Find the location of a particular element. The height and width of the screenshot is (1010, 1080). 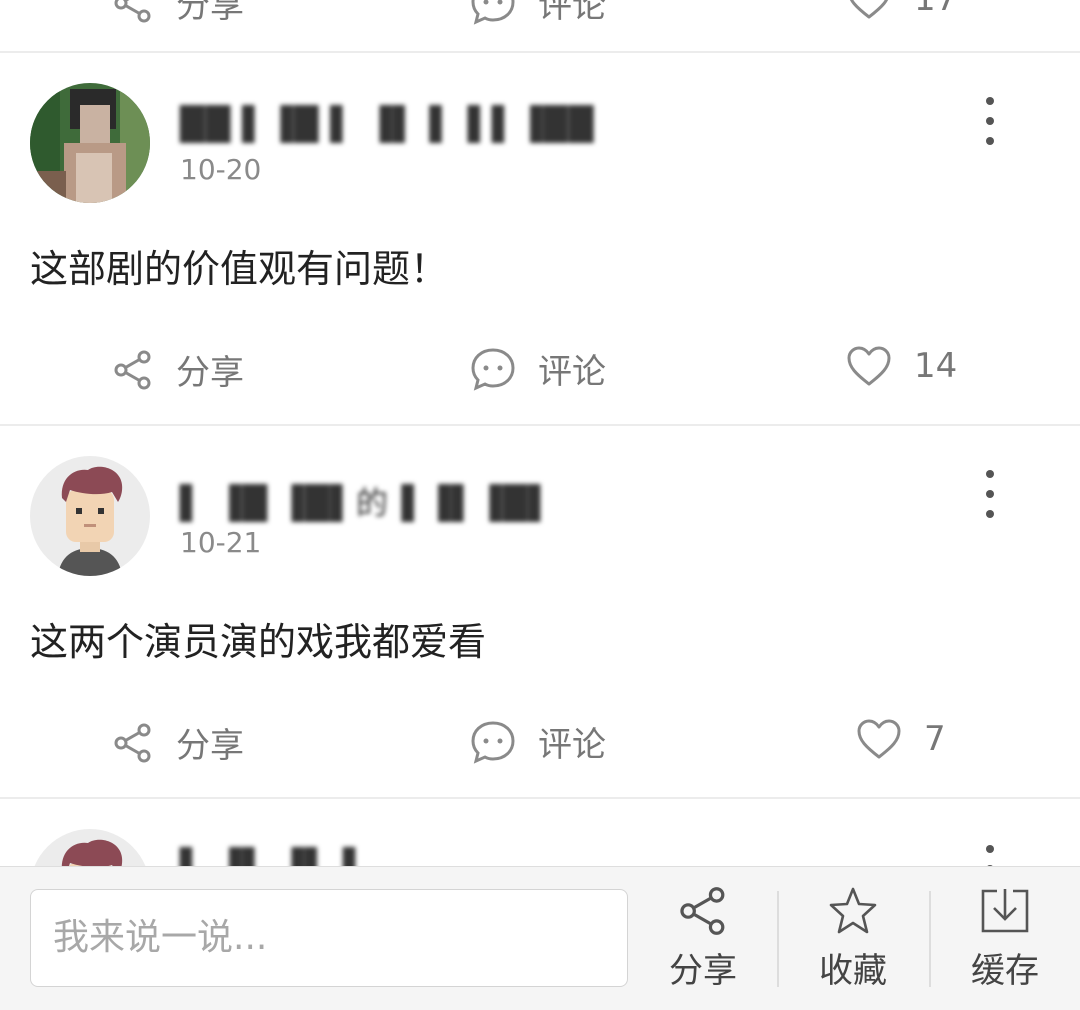

user-photo-avatar is located at coordinates (90, 143).